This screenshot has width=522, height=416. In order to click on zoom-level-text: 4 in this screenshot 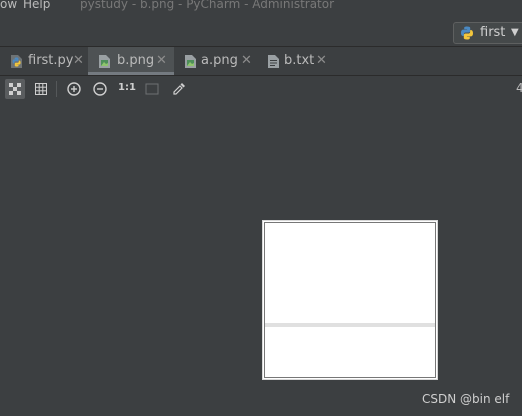, I will do `click(519, 88)`.